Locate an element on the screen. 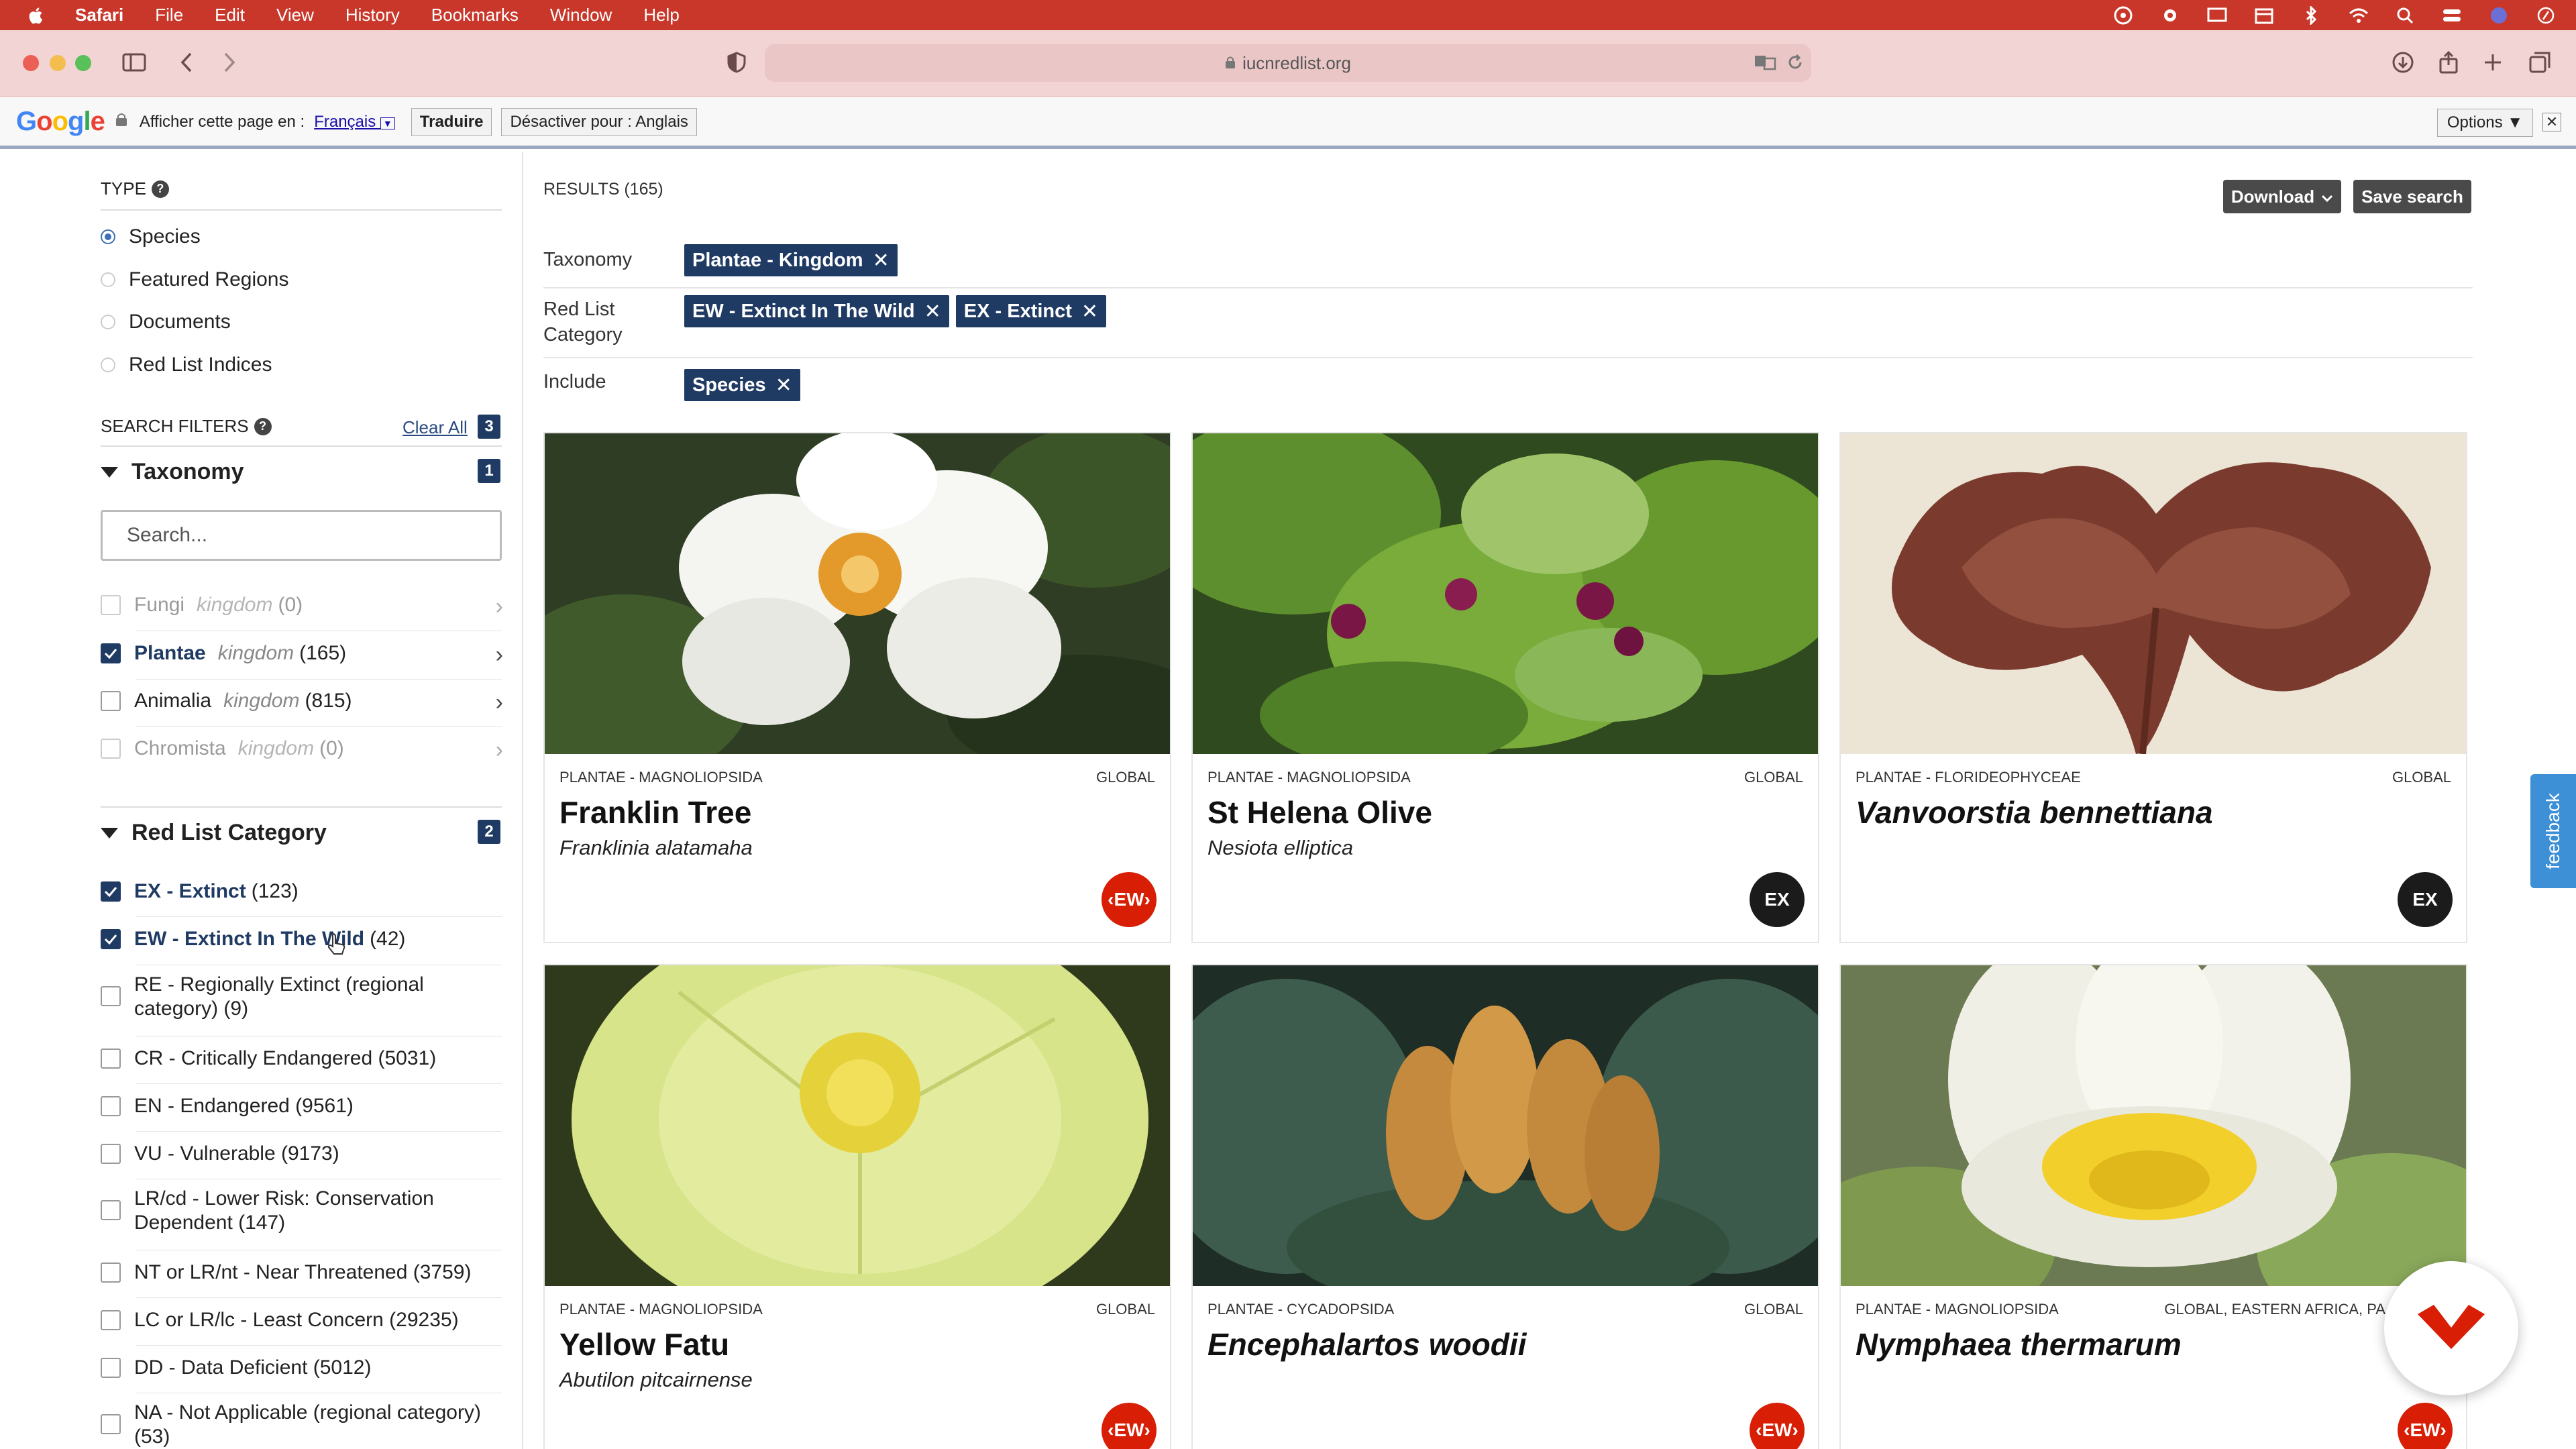  category-nt: NT or LR/nt - Near Threatened (3759) is located at coordinates (302, 1272).